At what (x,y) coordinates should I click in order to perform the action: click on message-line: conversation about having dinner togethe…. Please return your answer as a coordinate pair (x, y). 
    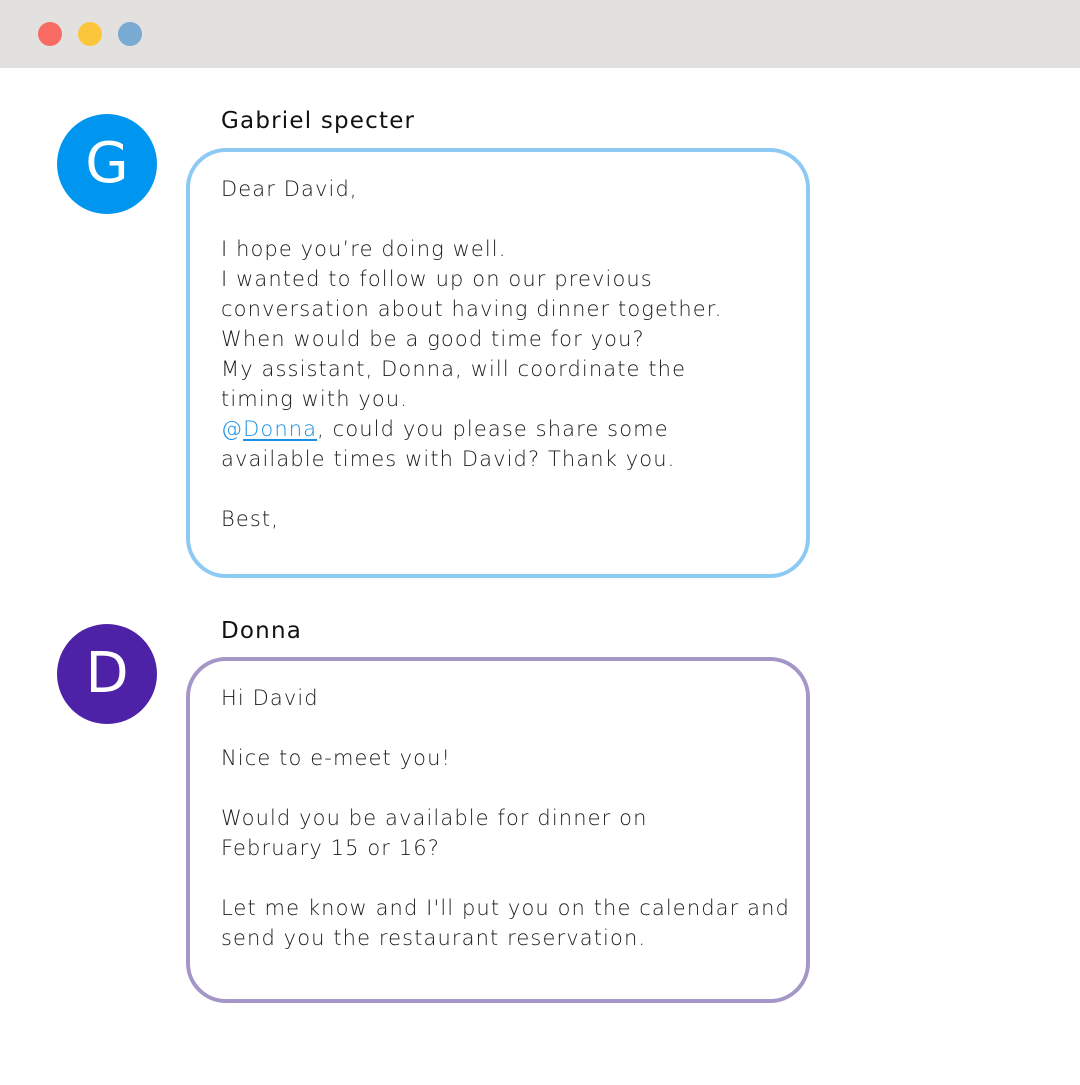
    Looking at the image, I should click on (472, 309).